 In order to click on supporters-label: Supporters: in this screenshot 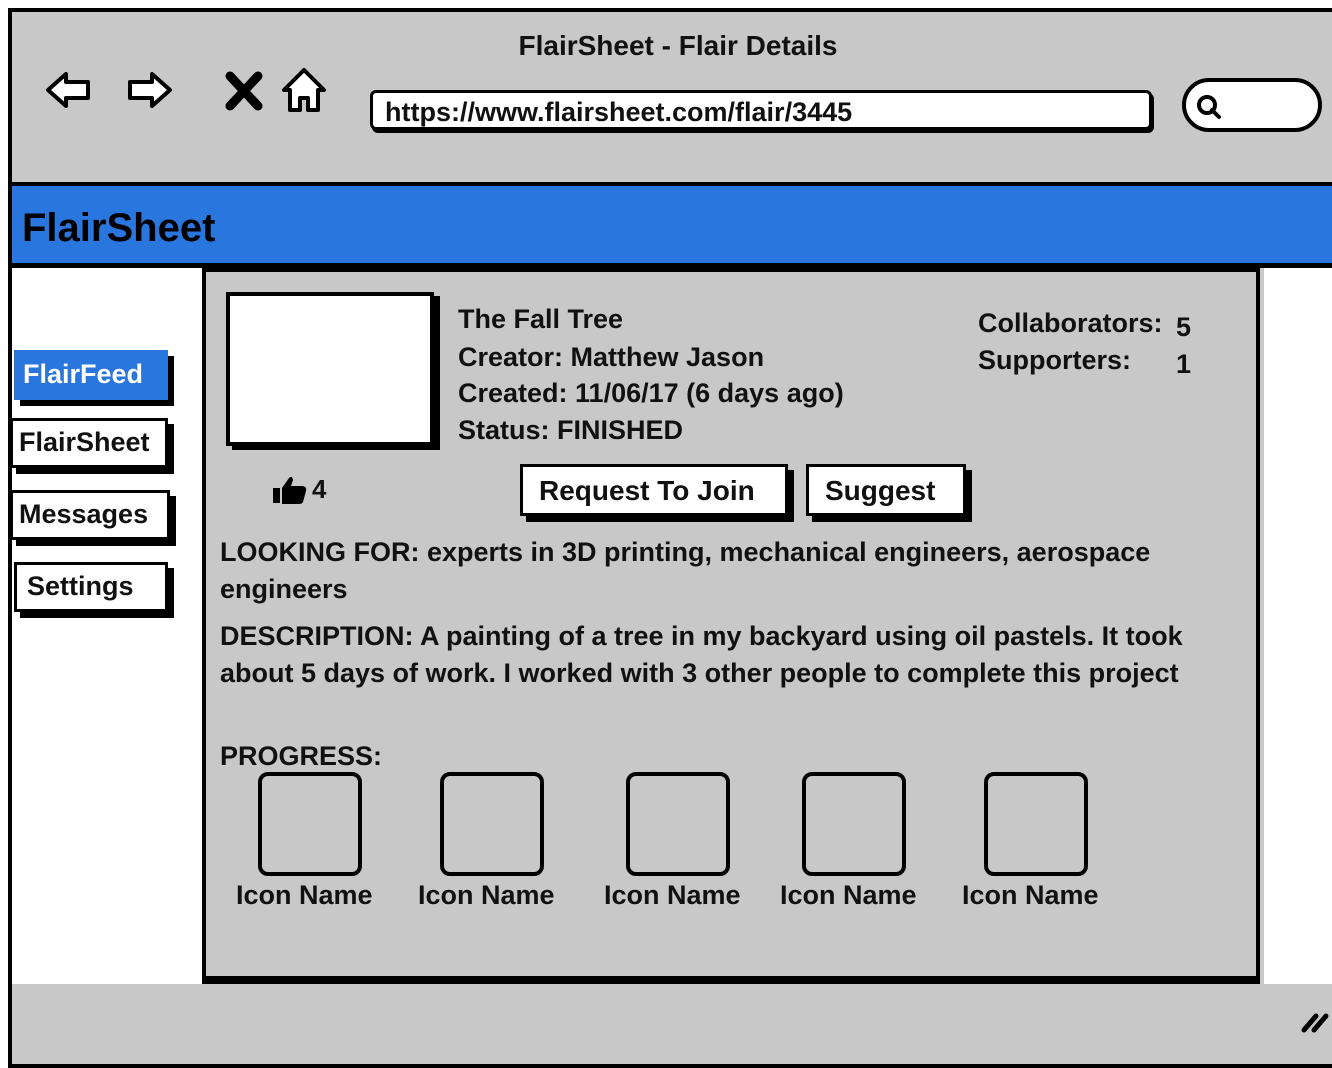, I will do `click(1055, 360)`.